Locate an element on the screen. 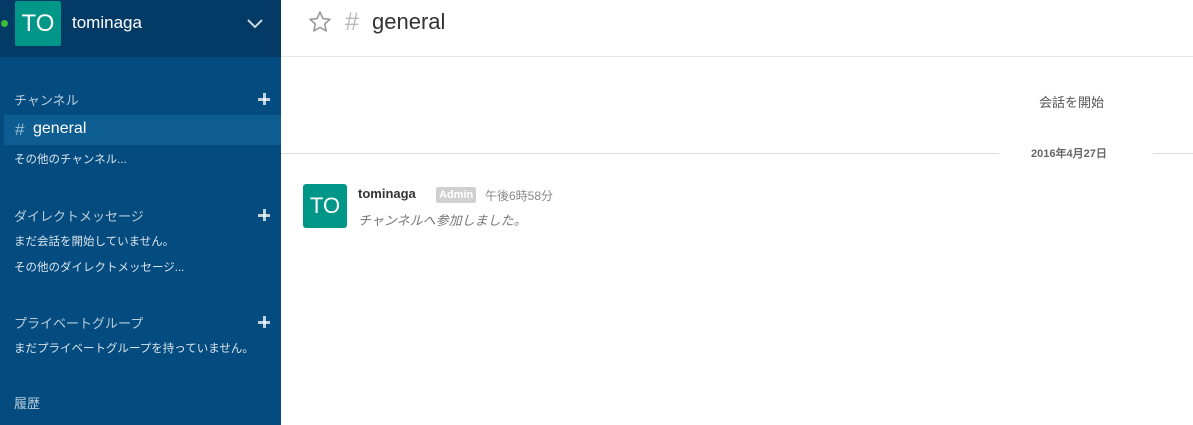 Image resolution: width=1193 pixels, height=425 pixels. username-label: tominaga is located at coordinates (107, 23).